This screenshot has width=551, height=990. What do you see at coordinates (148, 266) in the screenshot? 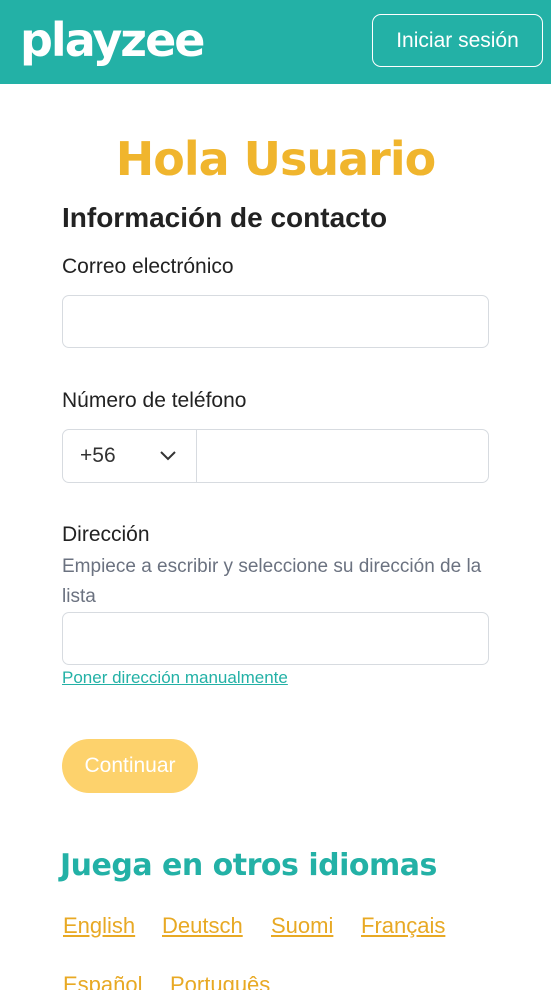
I see `email-label: Correo electrónico` at bounding box center [148, 266].